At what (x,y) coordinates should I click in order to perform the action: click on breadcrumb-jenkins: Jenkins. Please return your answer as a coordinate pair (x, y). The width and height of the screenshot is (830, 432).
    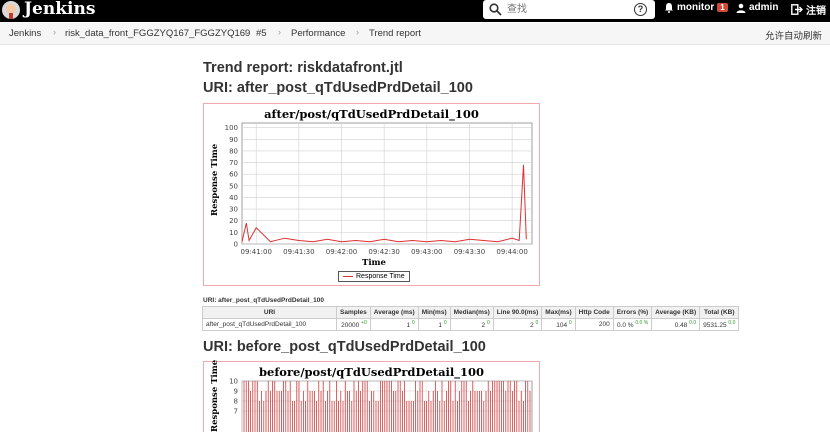
    Looking at the image, I should click on (25, 33).